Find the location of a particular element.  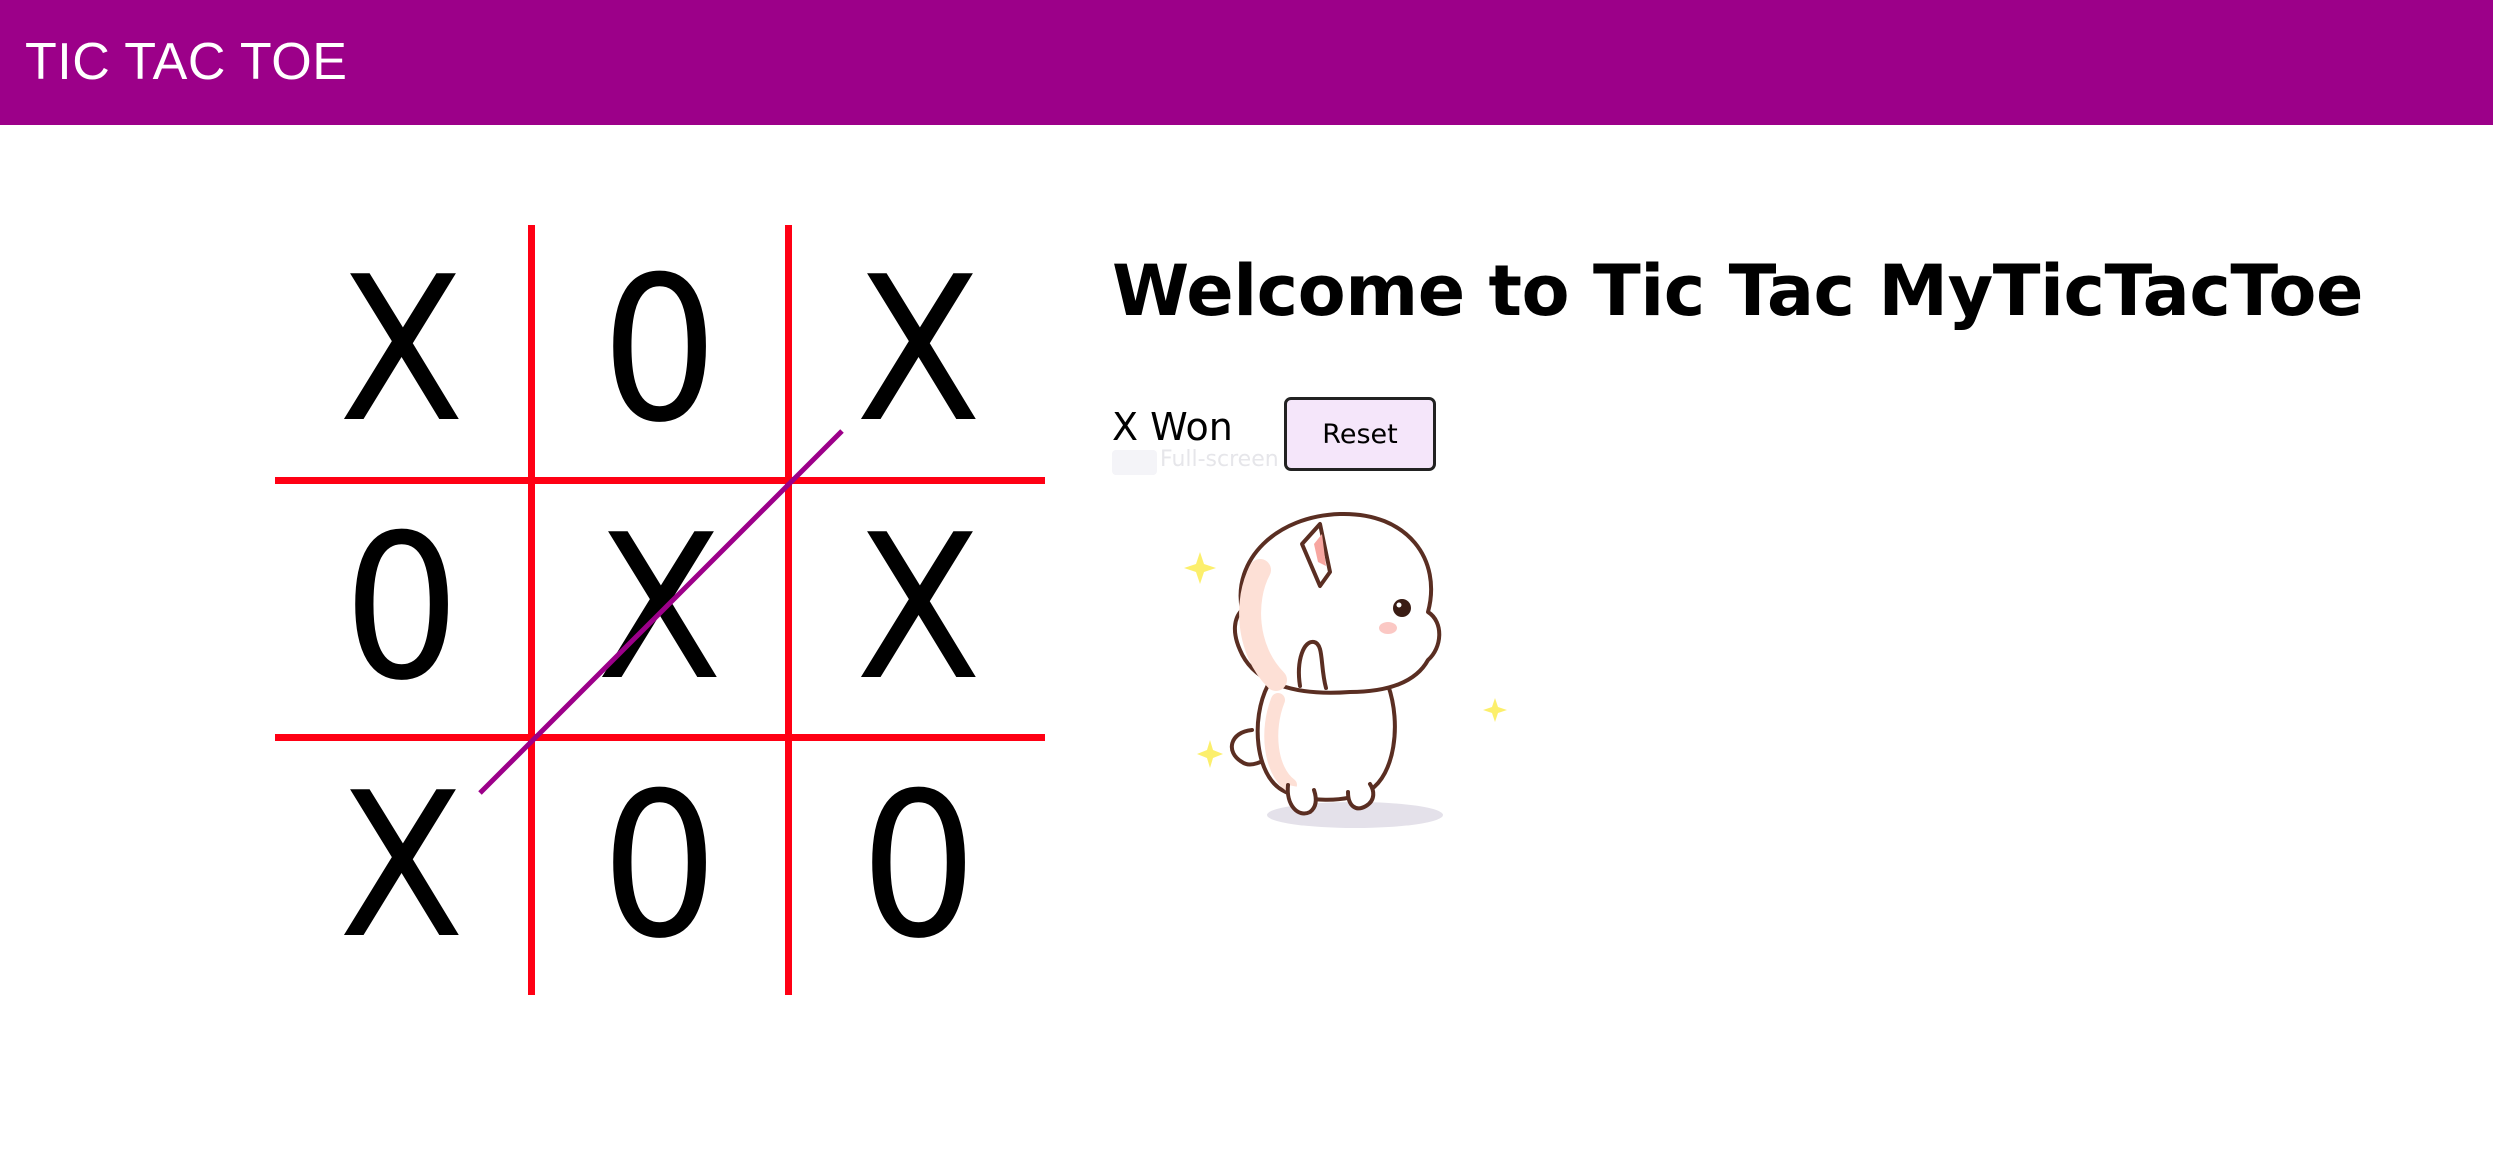

board-cell-5: X is located at coordinates (918, 609).